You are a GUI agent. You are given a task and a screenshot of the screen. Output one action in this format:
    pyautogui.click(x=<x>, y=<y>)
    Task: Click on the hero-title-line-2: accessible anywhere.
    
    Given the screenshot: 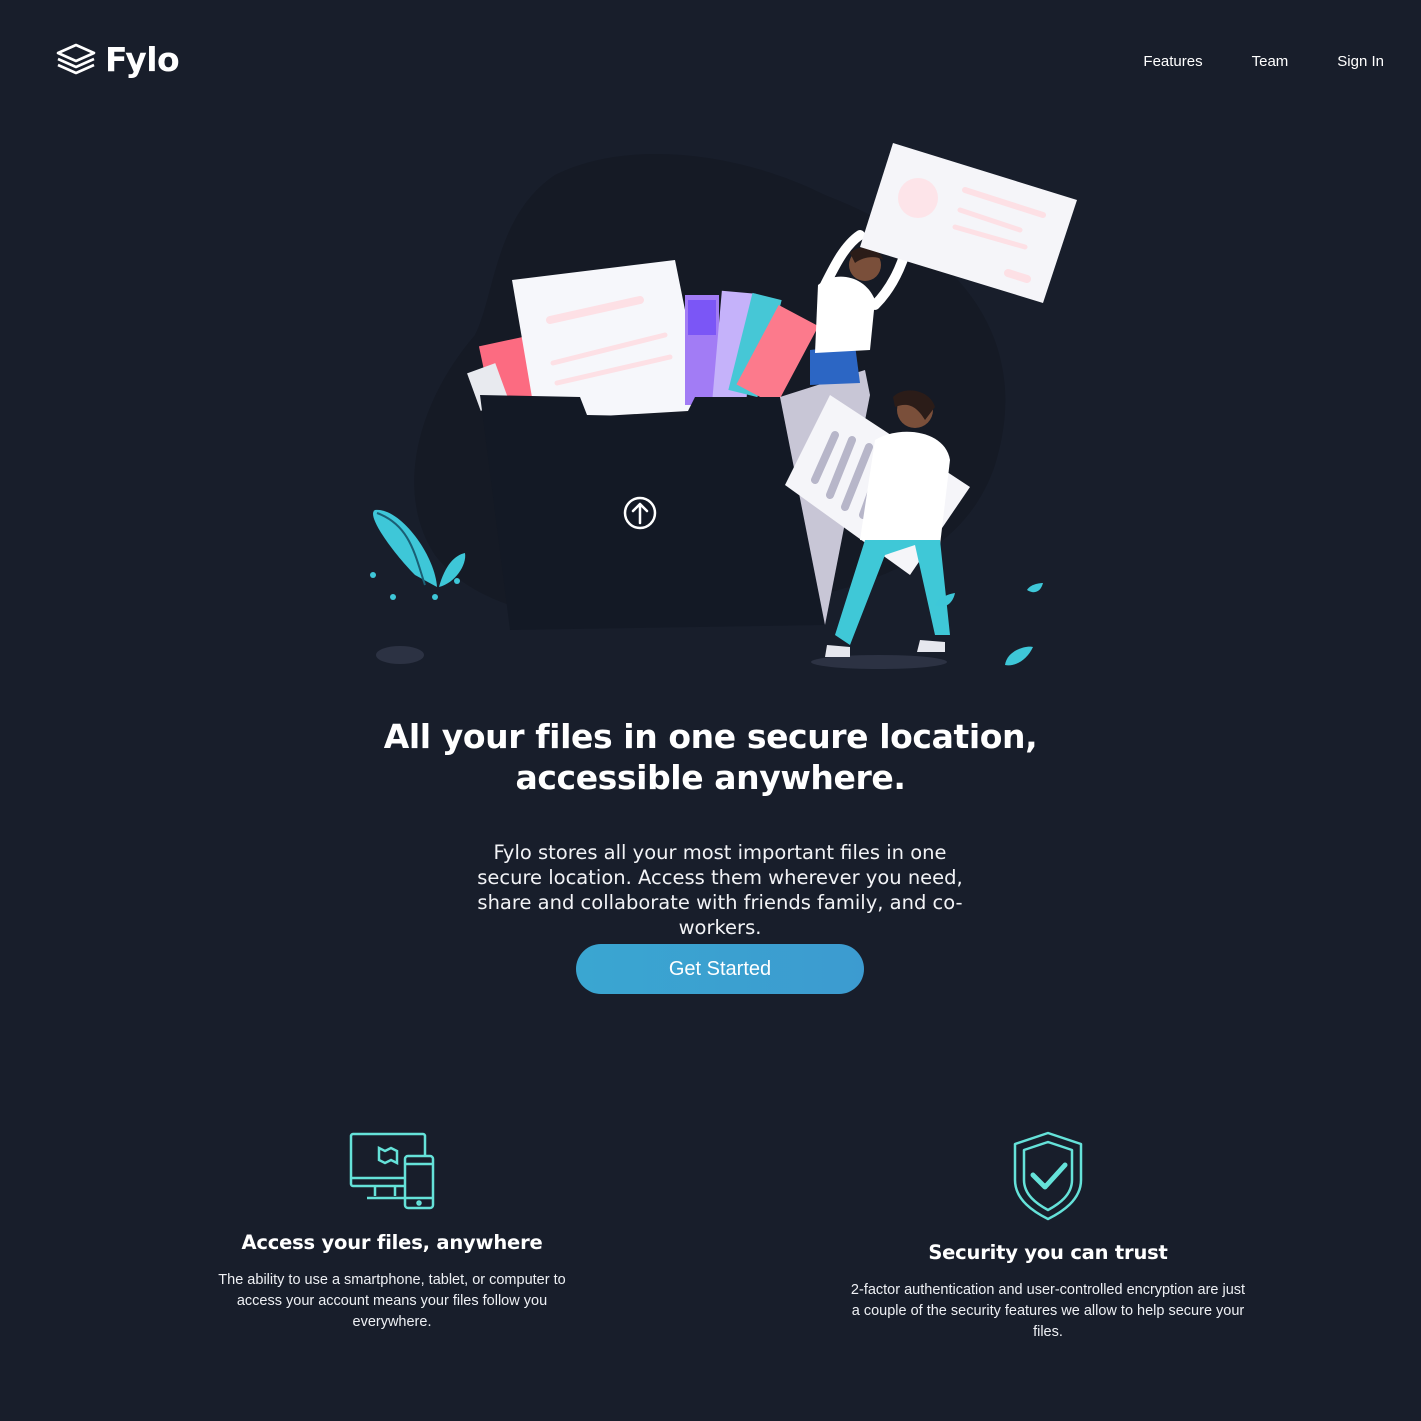 What is the action you would take?
    pyautogui.click(x=710, y=777)
    